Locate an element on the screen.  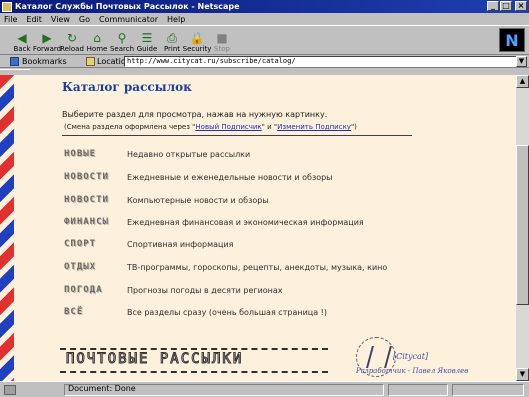
search-label: Search is located at coordinates (122, 49).